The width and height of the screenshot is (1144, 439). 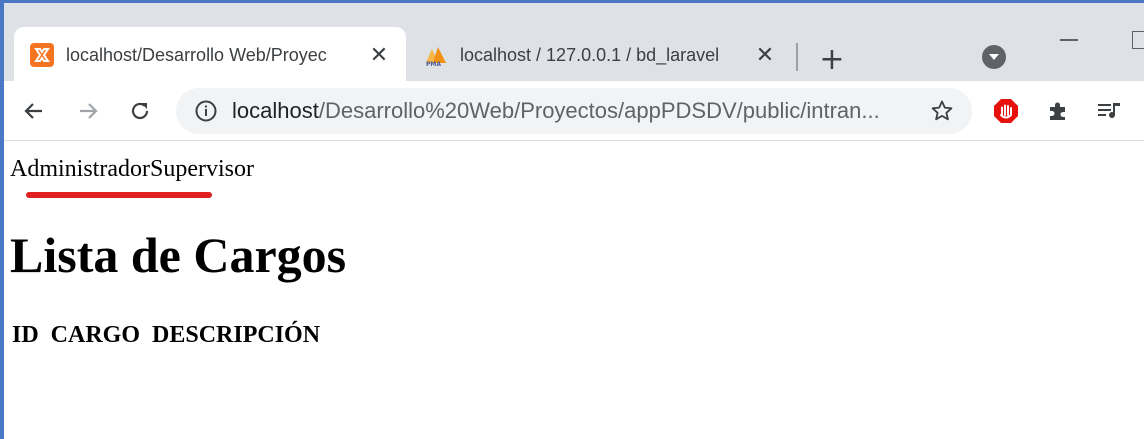 I want to click on url-host: localhost, so click(x=275, y=110).